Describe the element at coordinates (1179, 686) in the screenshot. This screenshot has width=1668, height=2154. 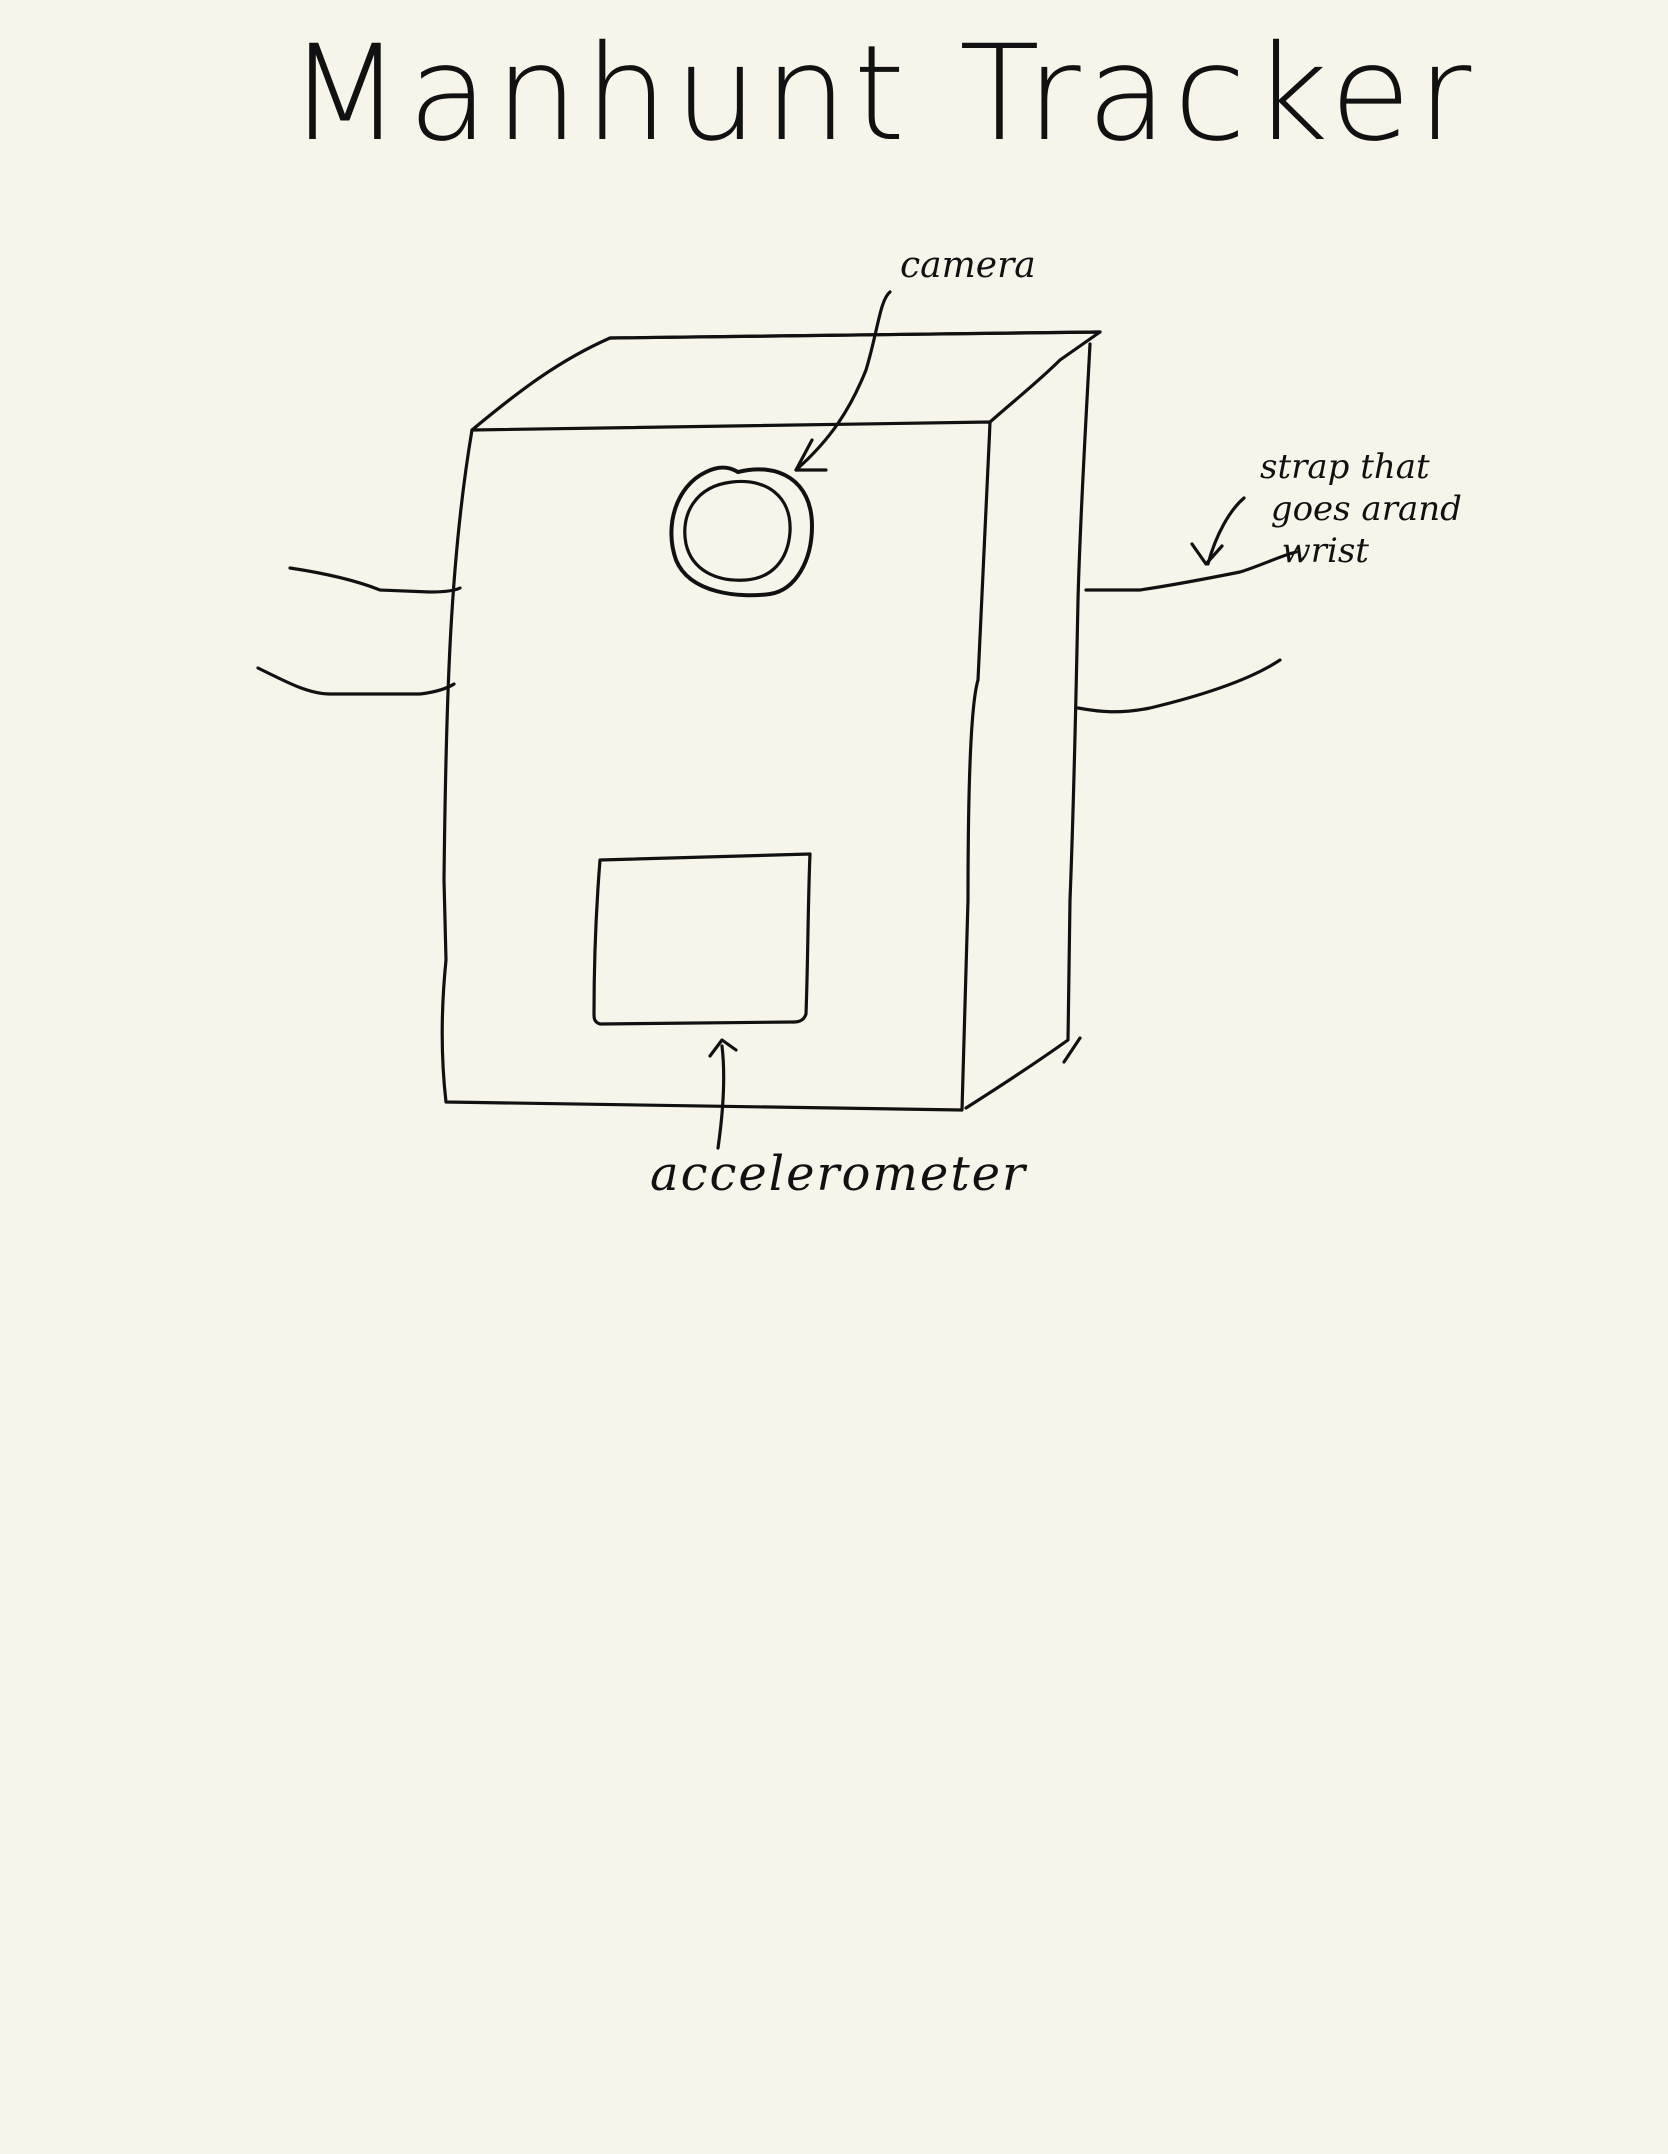
I see `strap-right-bottom` at that location.